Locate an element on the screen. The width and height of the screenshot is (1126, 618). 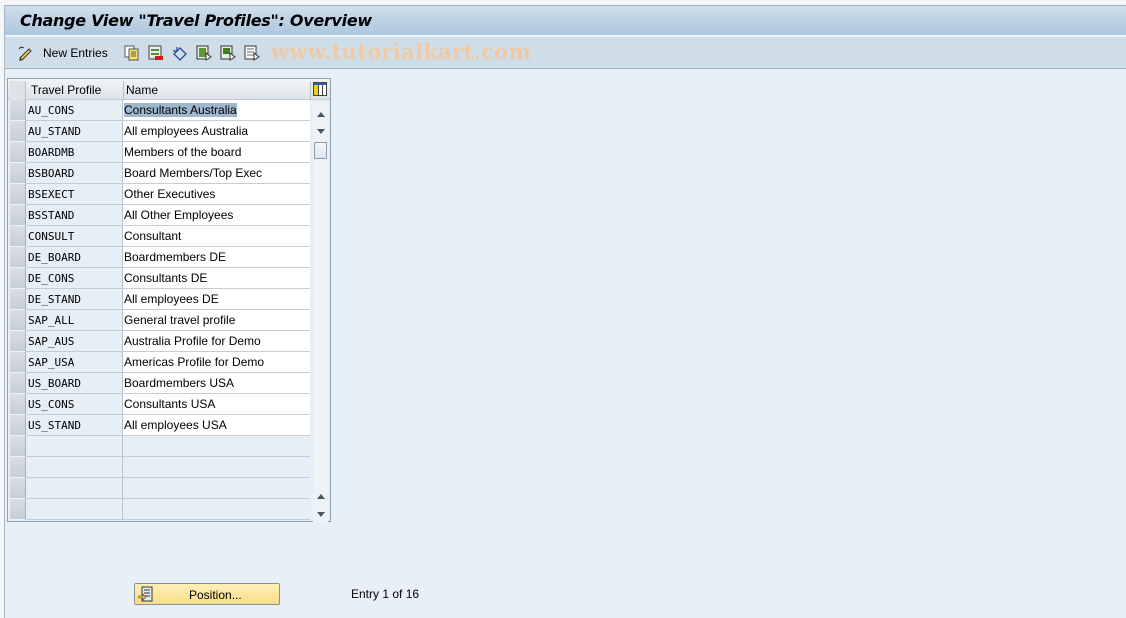
select-block-button is located at coordinates (228, 53).